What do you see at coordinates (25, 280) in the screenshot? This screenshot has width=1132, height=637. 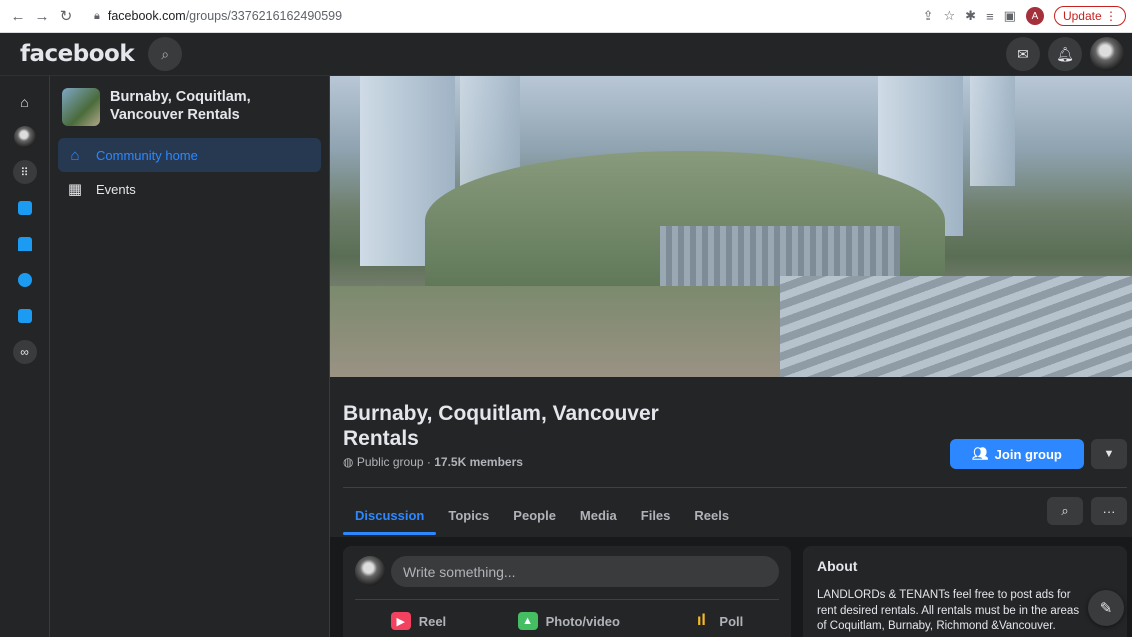 I see `groups-icon` at bounding box center [25, 280].